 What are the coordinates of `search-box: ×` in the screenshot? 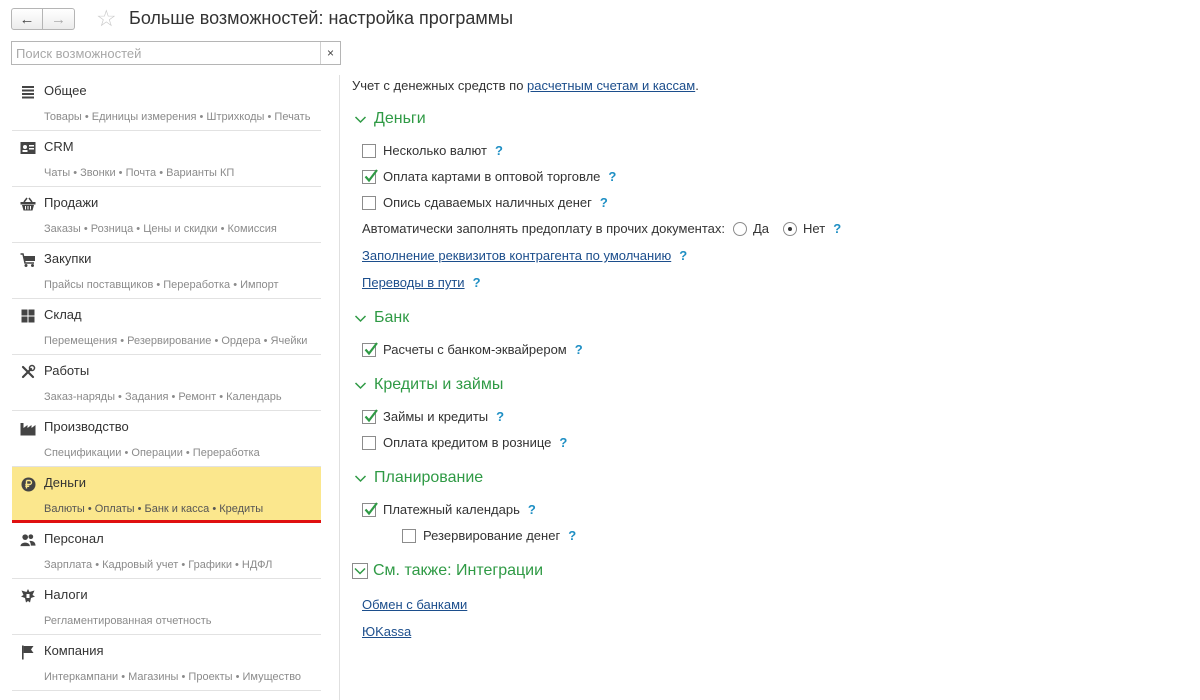 It's located at (176, 53).